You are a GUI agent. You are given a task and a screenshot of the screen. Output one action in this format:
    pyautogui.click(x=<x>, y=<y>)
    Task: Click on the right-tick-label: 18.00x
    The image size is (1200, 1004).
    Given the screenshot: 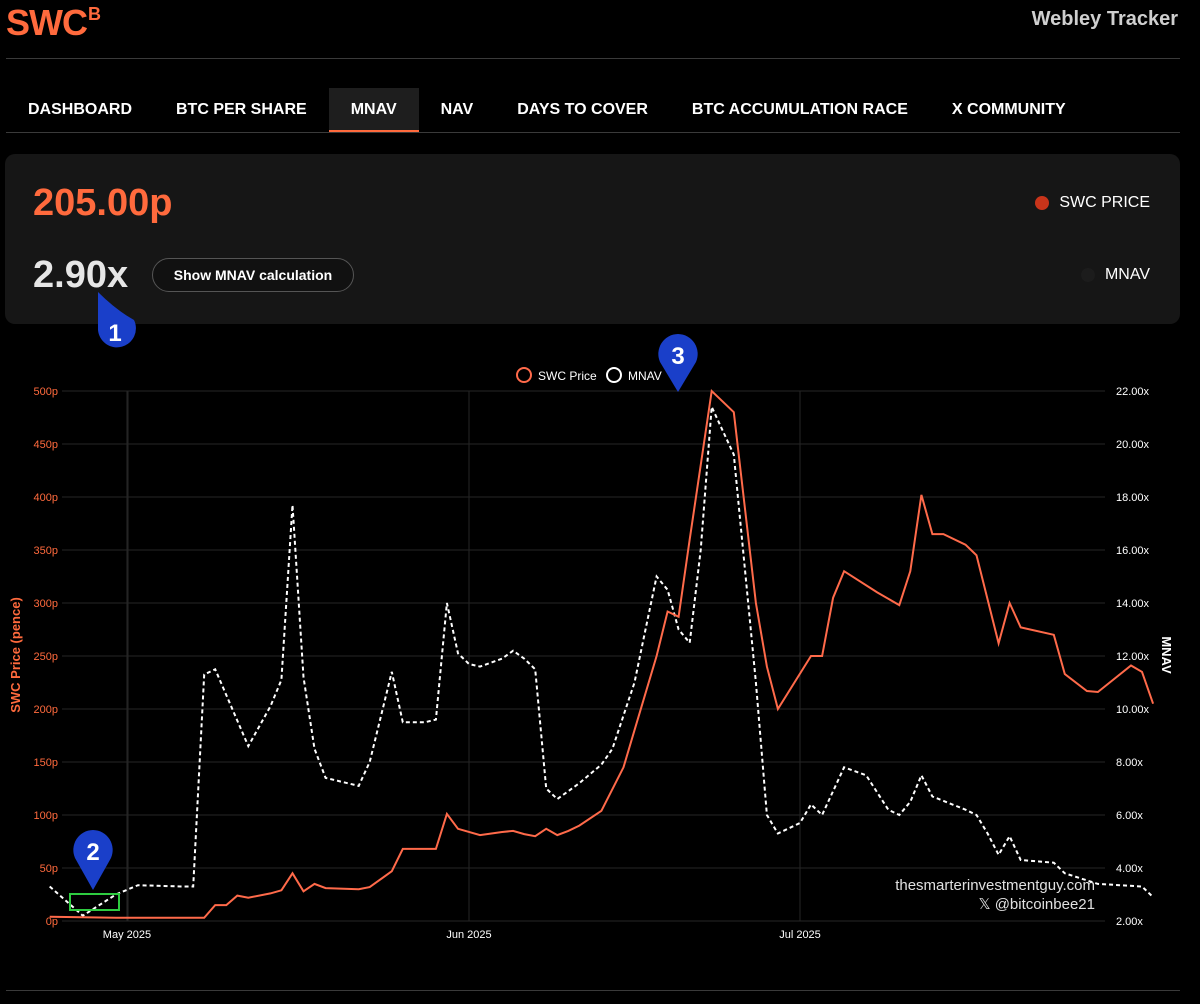 What is the action you would take?
    pyautogui.click(x=1133, y=498)
    